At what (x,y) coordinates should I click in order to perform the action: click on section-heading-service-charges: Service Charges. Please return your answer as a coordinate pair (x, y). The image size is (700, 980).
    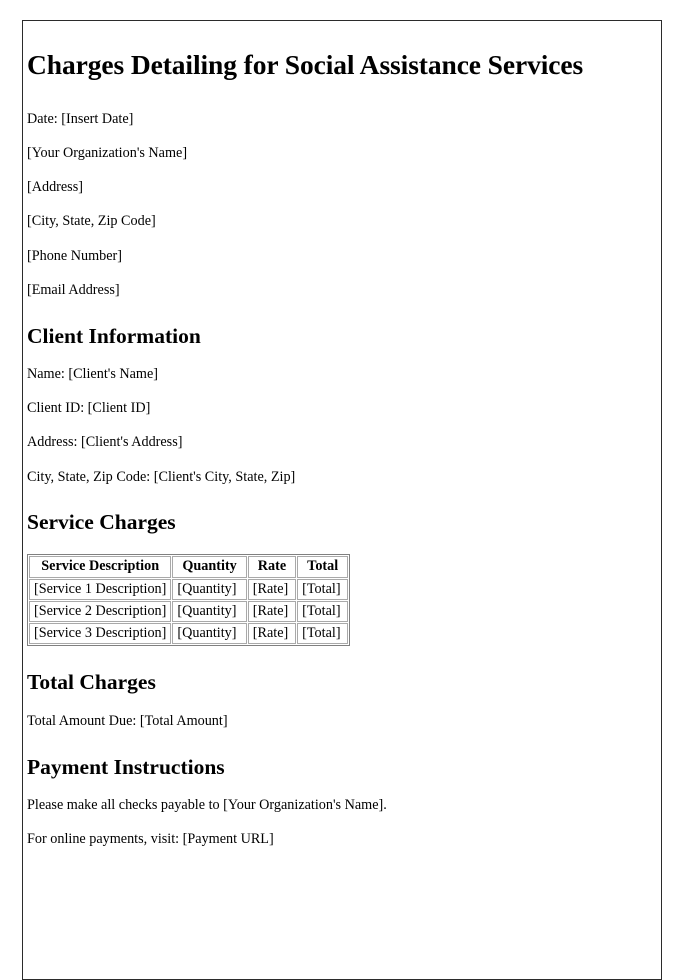
    Looking at the image, I should click on (101, 522).